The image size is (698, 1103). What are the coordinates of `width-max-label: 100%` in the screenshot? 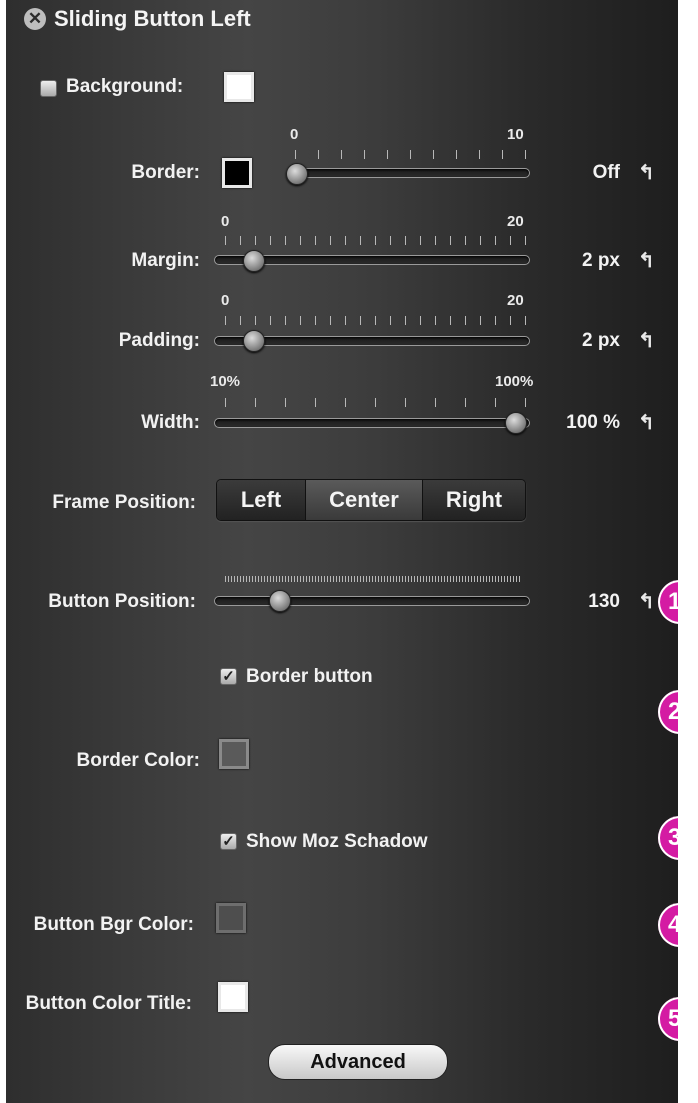 It's located at (514, 381).